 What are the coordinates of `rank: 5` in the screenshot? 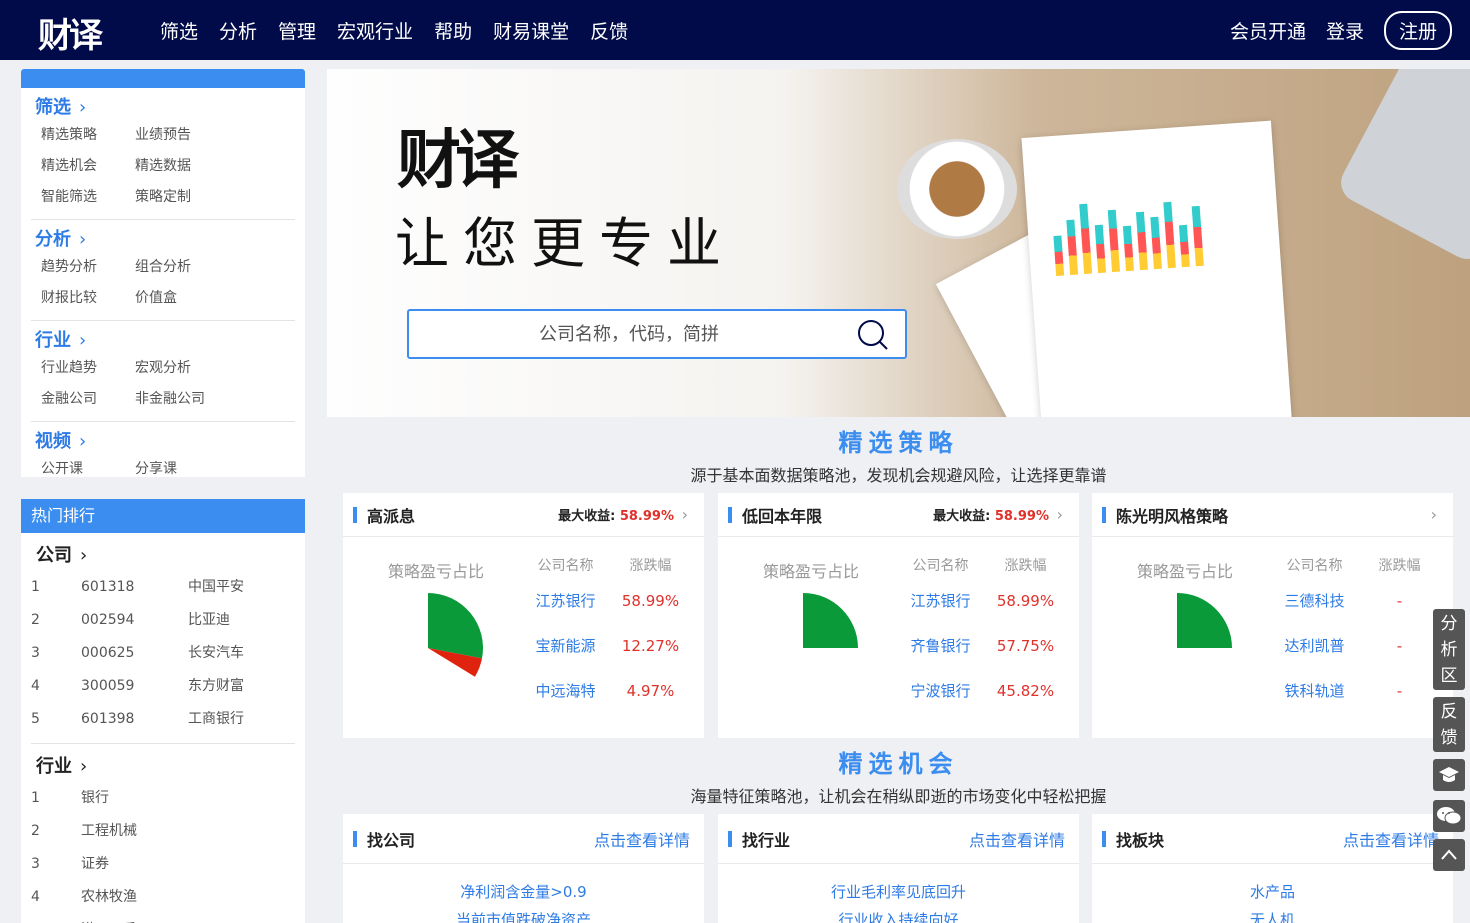 It's located at (35, 719).